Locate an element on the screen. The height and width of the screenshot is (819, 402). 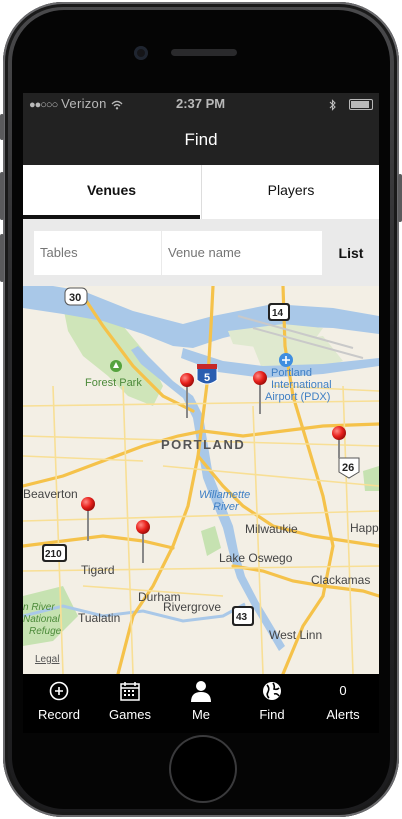
tab-find-label: Find is located at coordinates (272, 714).